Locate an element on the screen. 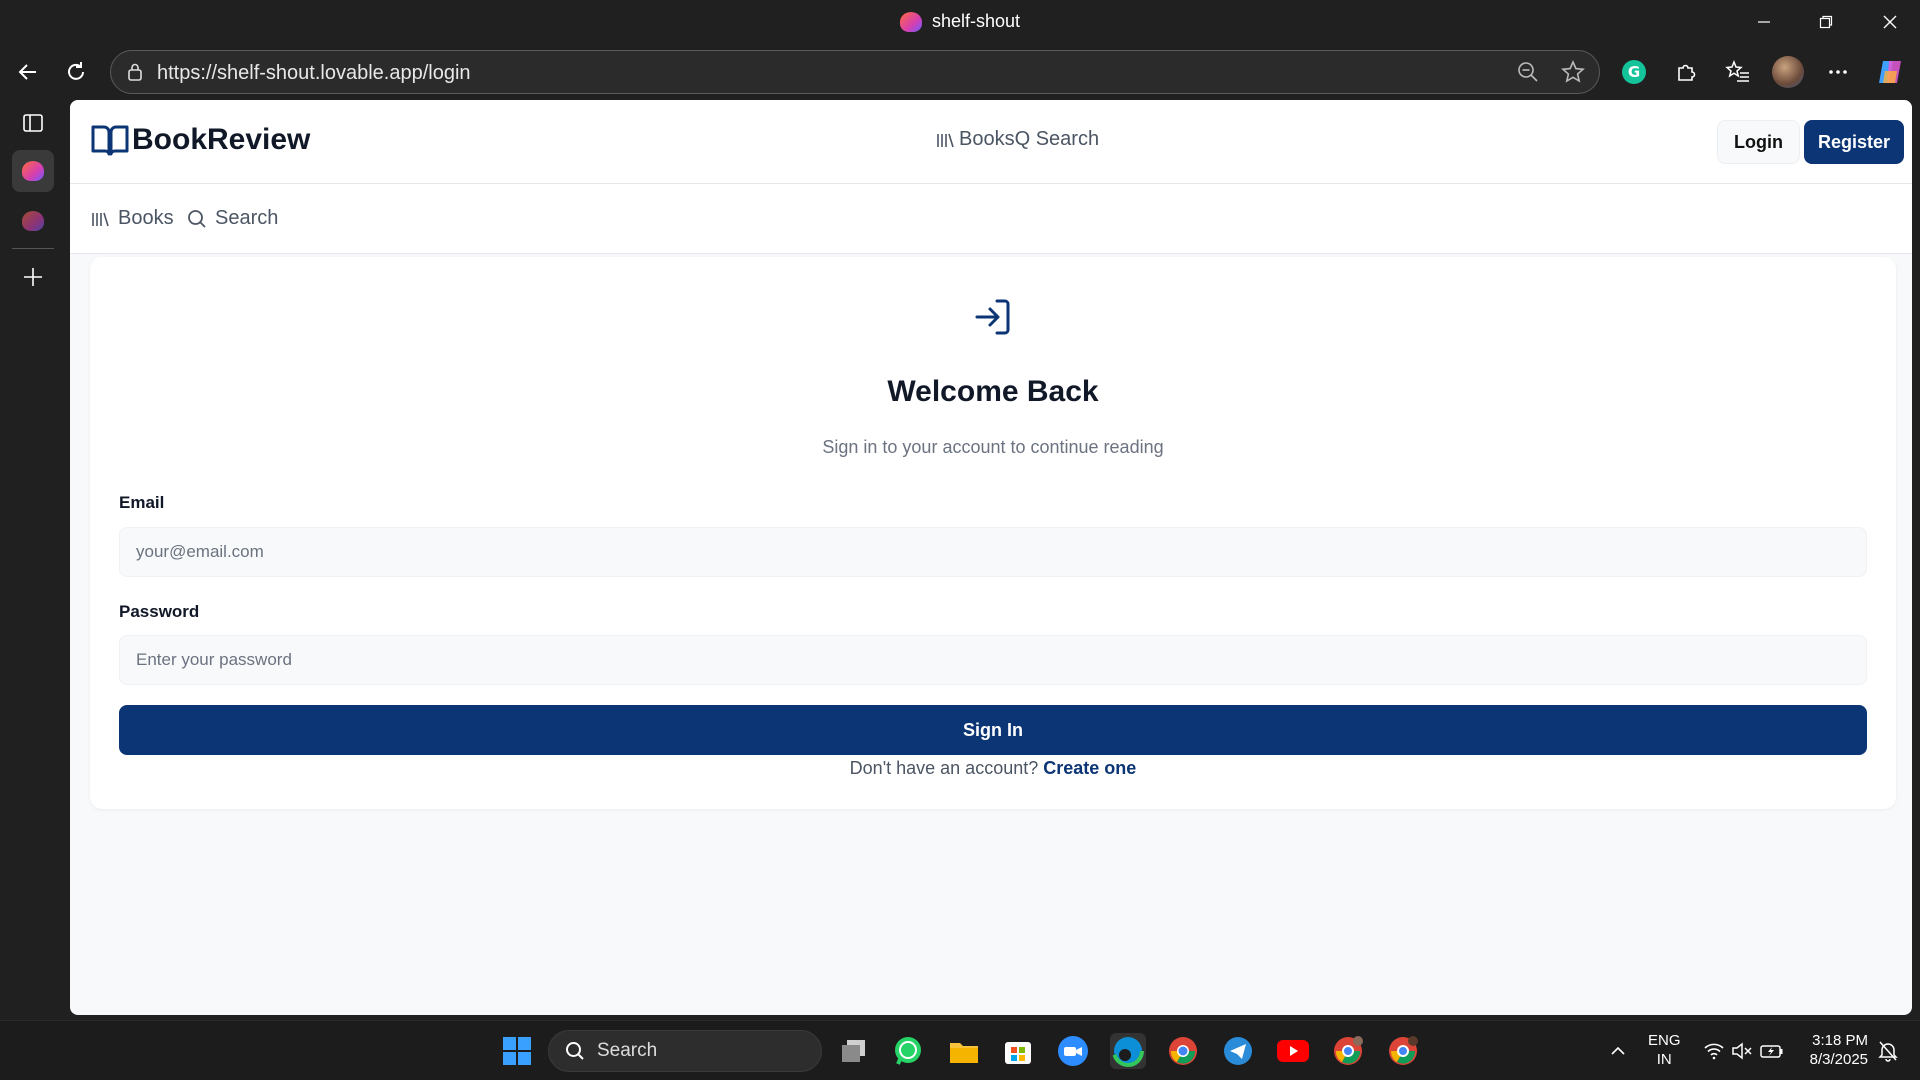 The height and width of the screenshot is (1080, 1920). favorite-star-icon is located at coordinates (1573, 74).